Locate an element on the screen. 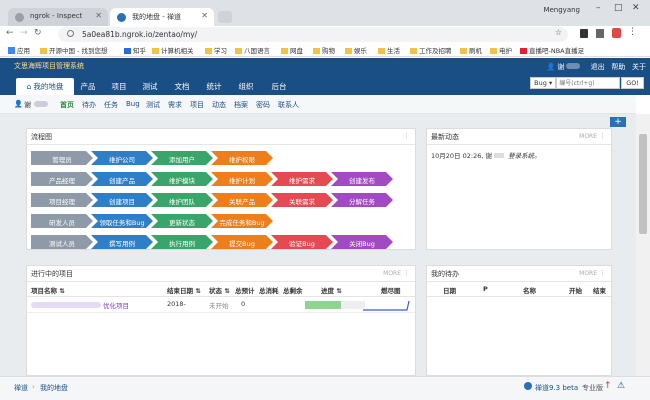 The image size is (650, 400). minimize-icon: – is located at coordinates (598, 8).